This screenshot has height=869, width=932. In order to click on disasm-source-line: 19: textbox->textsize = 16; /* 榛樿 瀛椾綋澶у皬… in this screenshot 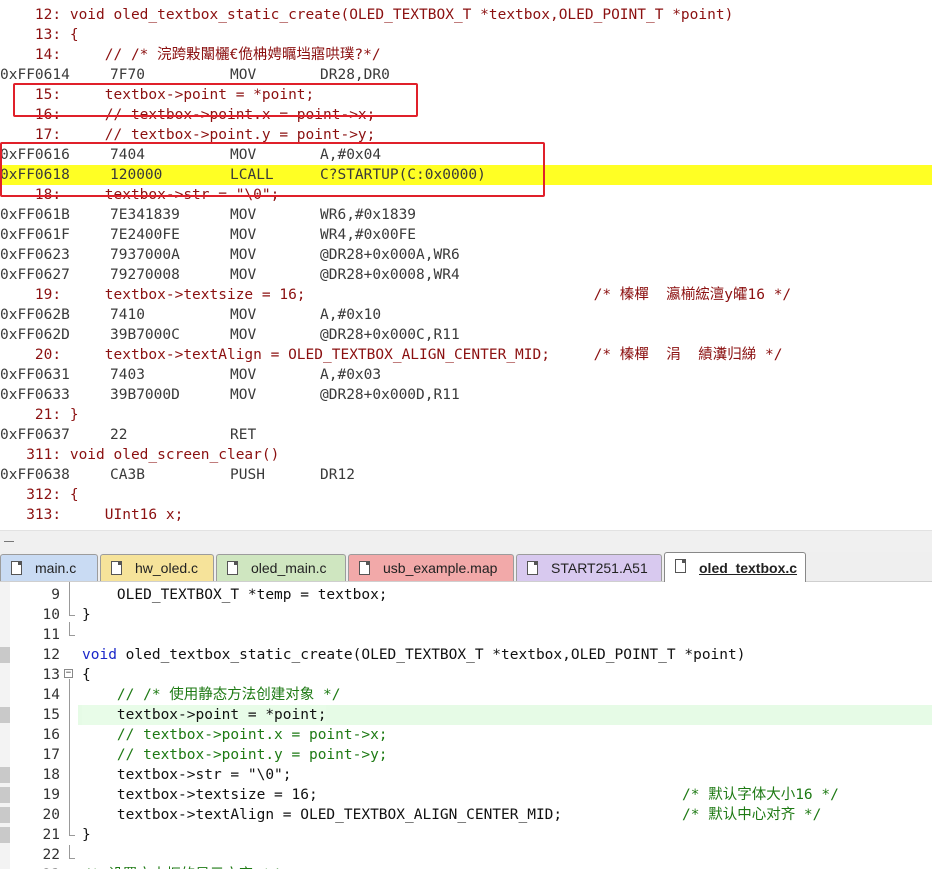, I will do `click(466, 295)`.